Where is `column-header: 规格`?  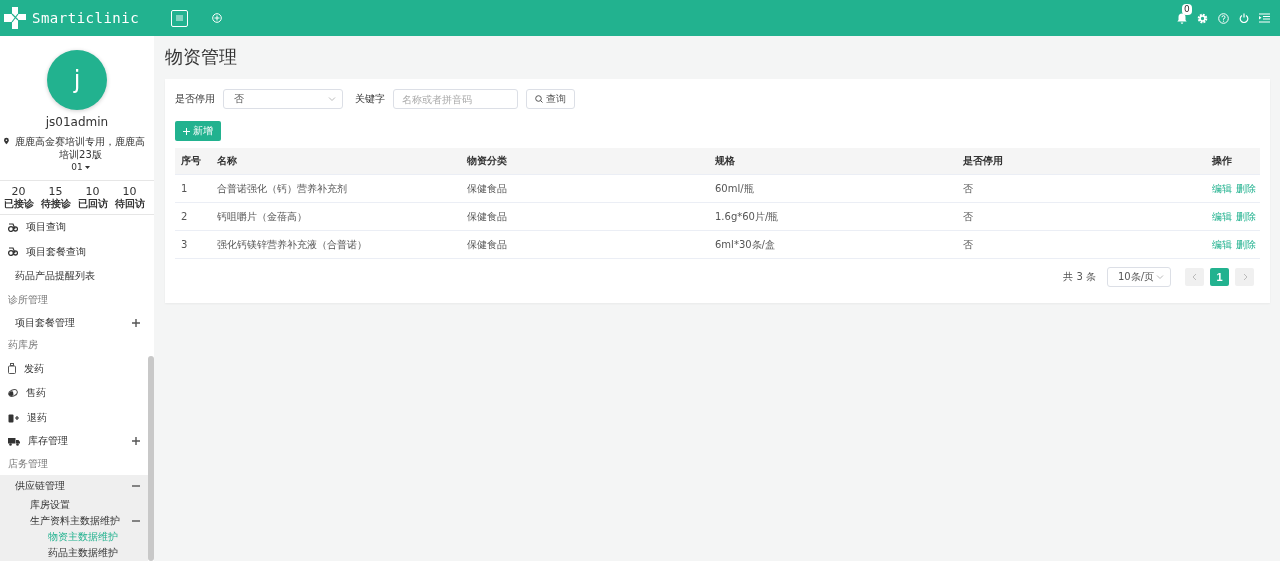 column-header: 规格 is located at coordinates (725, 161).